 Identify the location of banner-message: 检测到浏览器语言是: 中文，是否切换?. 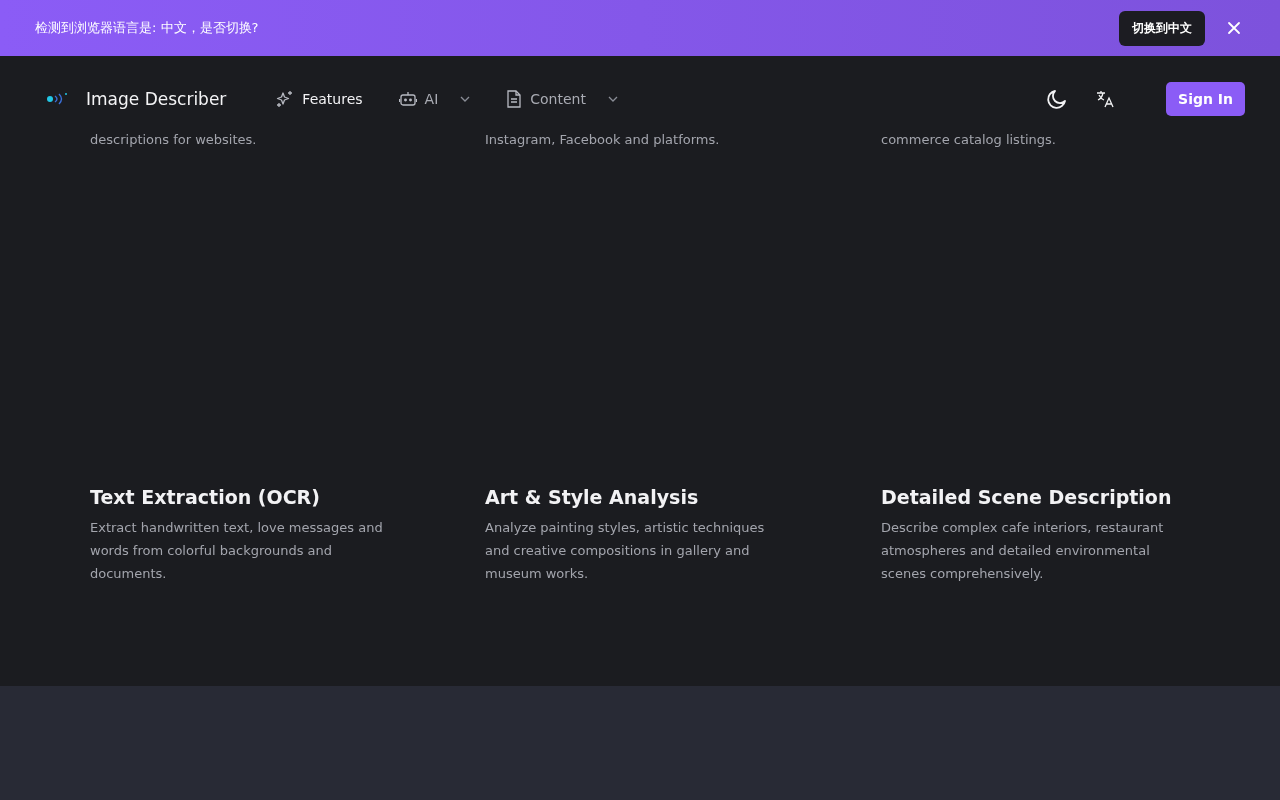
(147, 28).